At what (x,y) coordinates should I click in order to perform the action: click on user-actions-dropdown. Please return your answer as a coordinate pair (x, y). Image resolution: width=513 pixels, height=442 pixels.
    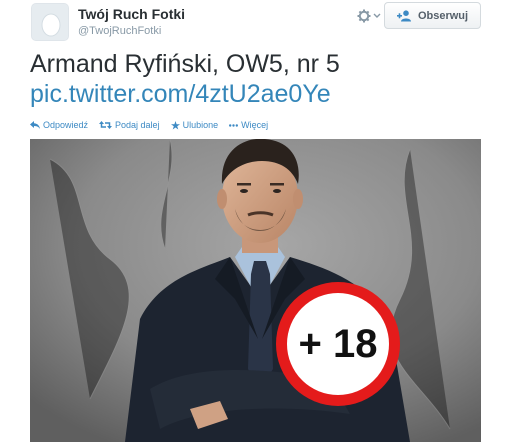
    Looking at the image, I should click on (371, 16).